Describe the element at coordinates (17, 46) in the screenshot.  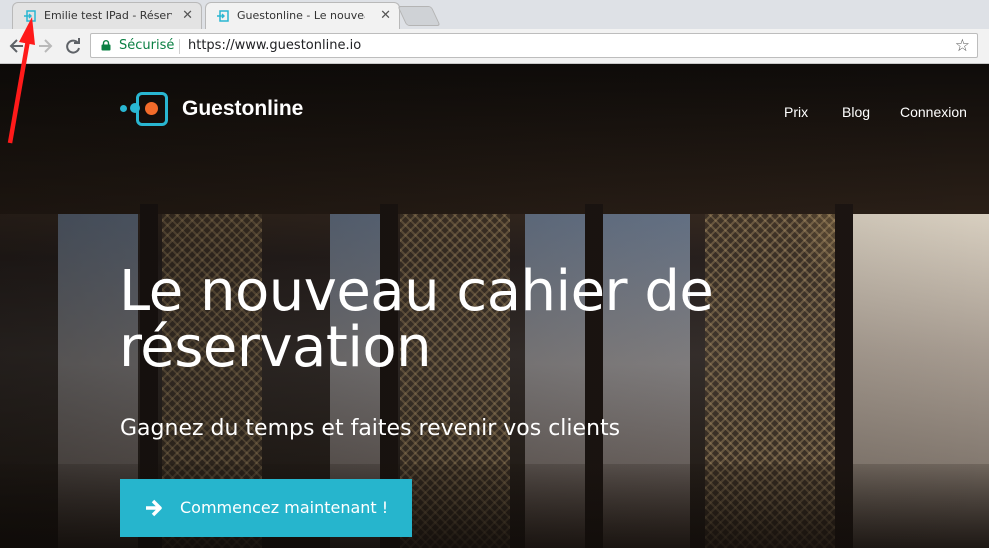
I see `back-icon` at that location.